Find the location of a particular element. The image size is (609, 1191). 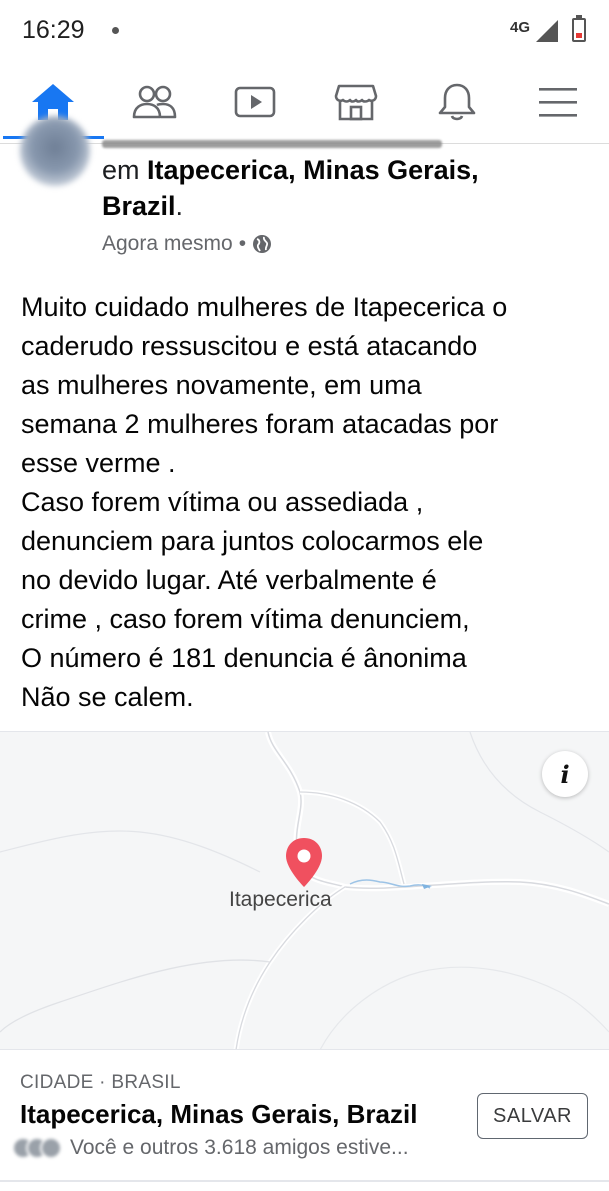

post-body-line: crime , caso forem vítima denunciem, is located at coordinates (245, 619).